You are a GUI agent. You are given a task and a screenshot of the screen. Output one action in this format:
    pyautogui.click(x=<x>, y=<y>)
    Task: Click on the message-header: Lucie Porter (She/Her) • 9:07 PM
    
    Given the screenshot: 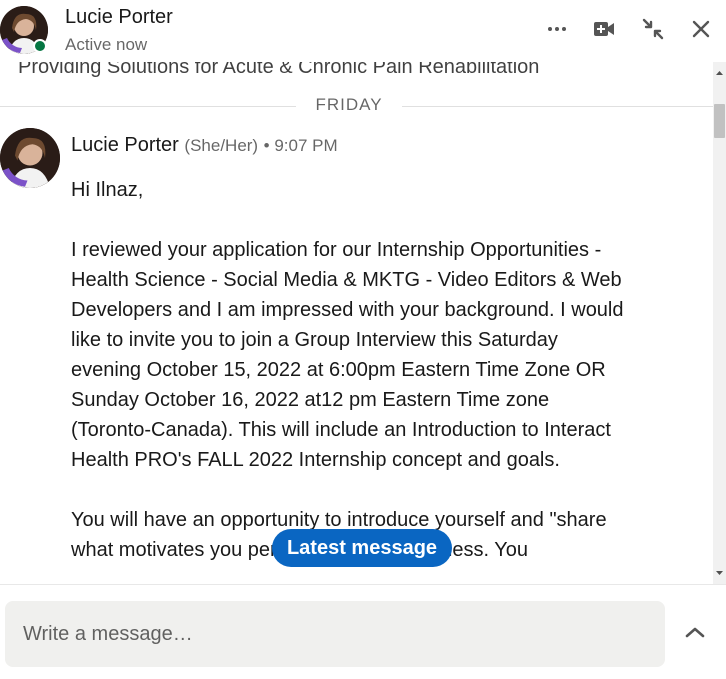 What is the action you would take?
    pyautogui.click(x=204, y=145)
    